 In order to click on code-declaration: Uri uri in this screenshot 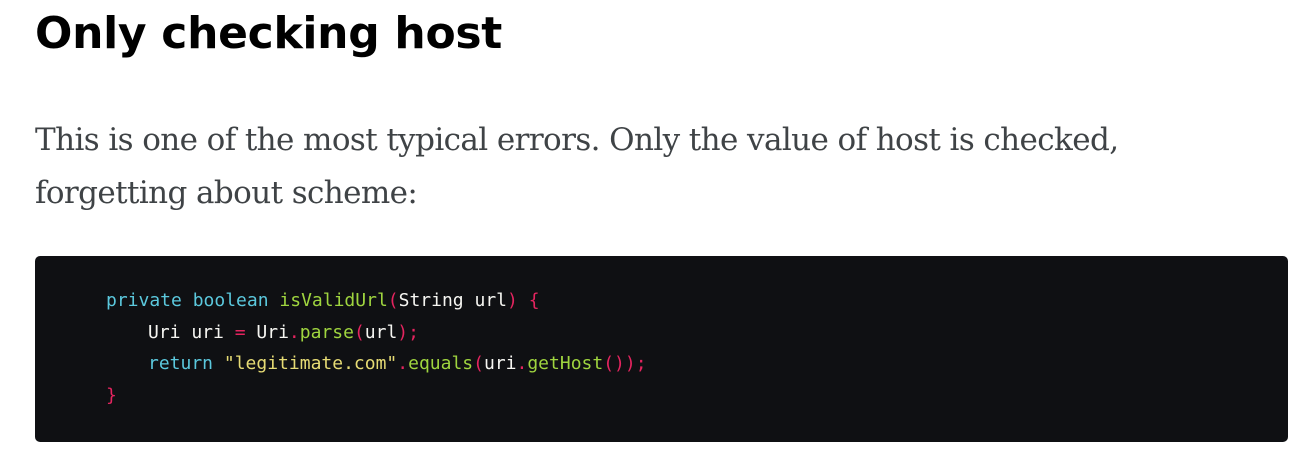, I will do `click(186, 332)`.